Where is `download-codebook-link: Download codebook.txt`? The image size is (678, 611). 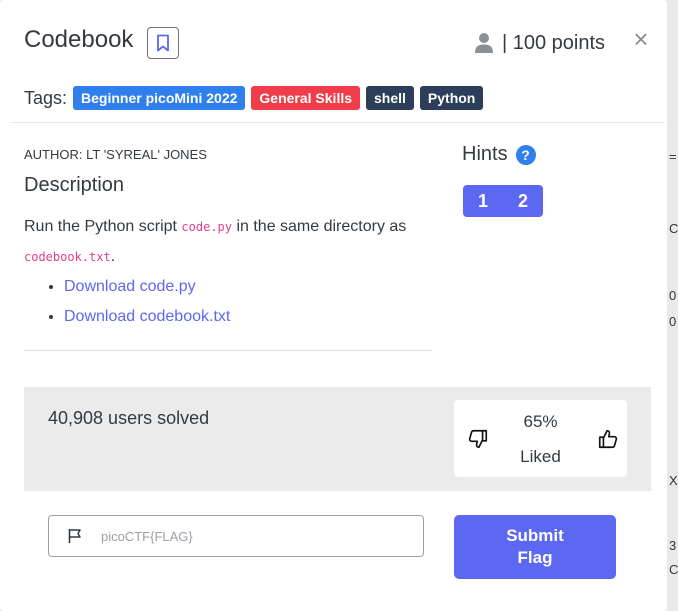 download-codebook-link: Download codebook.txt is located at coordinates (147, 316).